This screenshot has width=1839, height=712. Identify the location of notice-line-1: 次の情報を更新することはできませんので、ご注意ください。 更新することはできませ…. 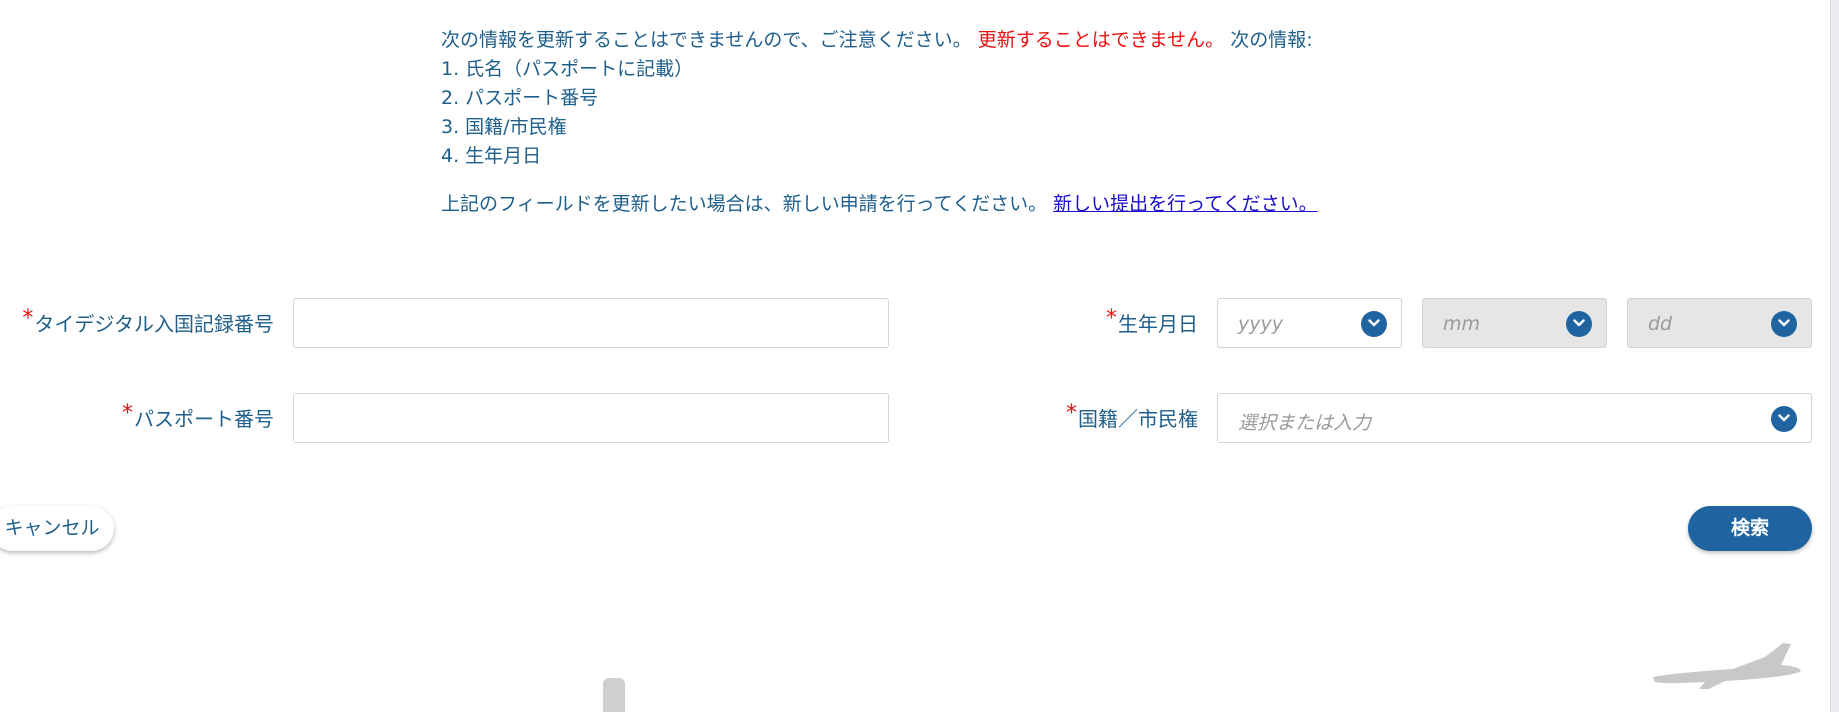
(941, 40).